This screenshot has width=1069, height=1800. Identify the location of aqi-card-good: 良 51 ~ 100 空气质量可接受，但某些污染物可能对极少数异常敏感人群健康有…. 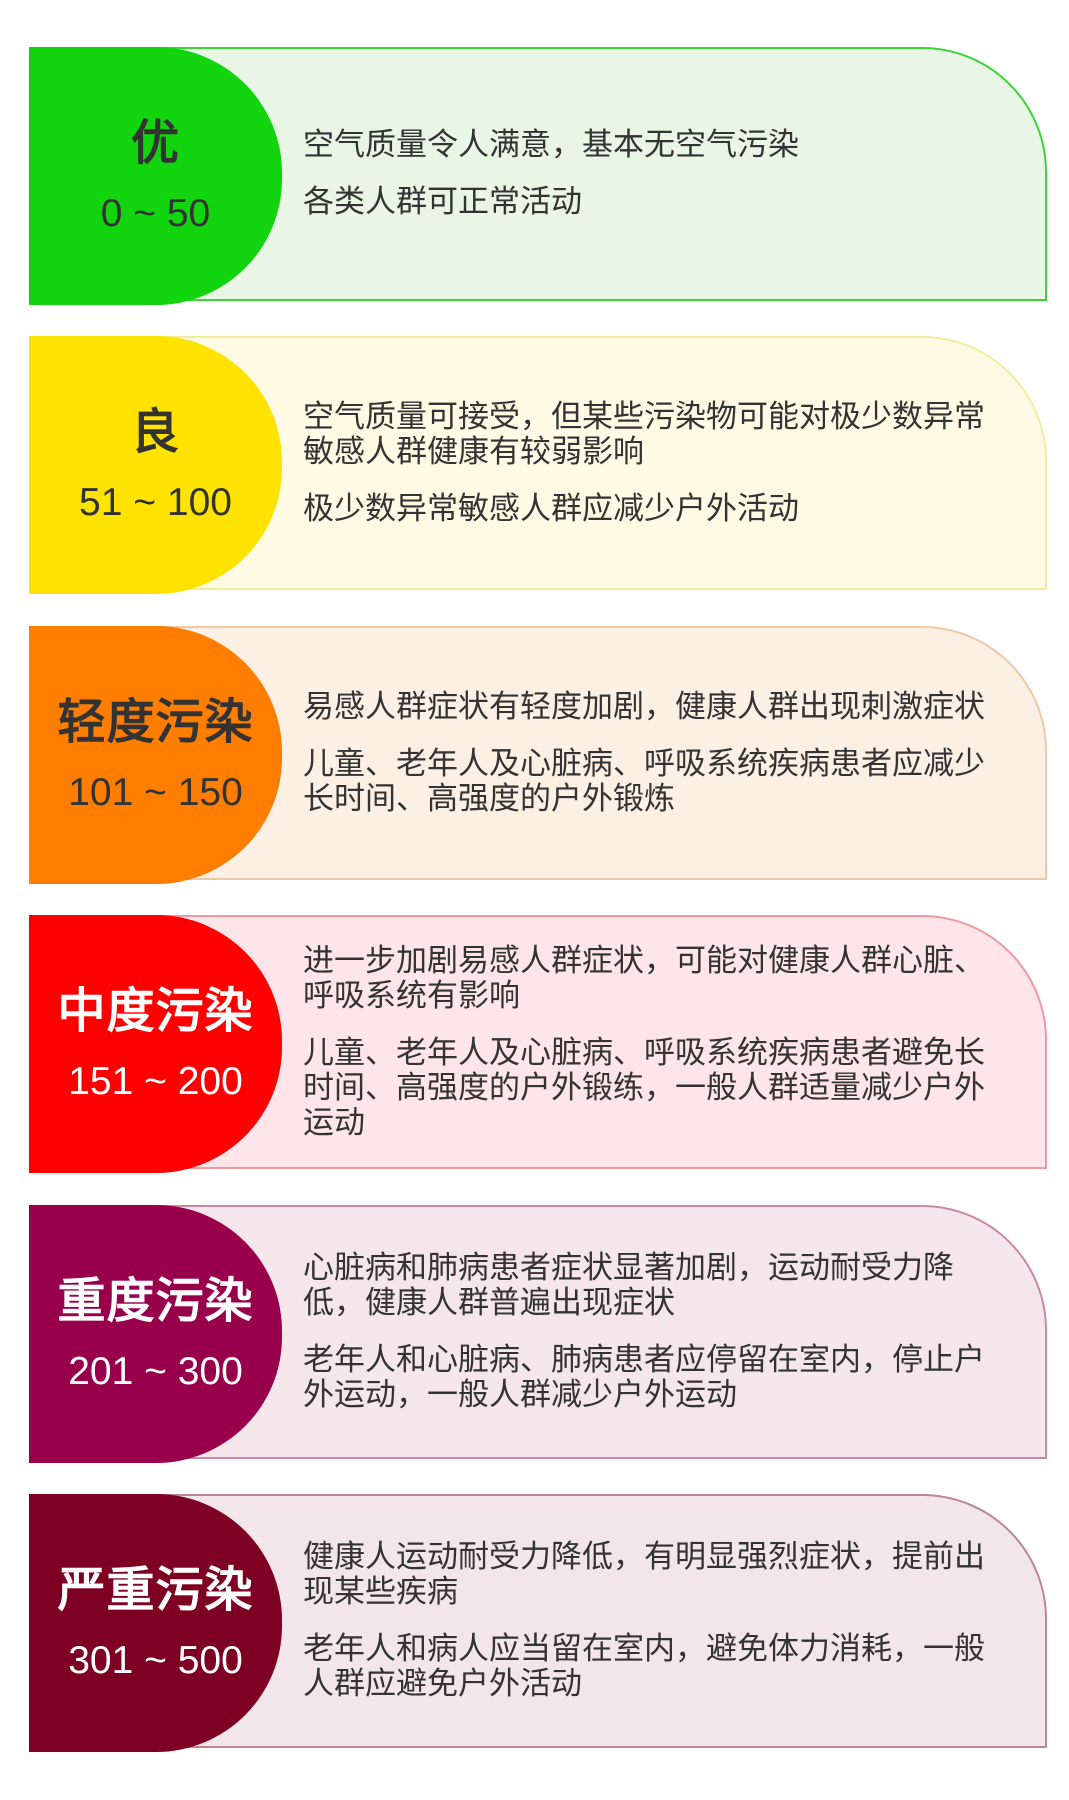
(538, 465).